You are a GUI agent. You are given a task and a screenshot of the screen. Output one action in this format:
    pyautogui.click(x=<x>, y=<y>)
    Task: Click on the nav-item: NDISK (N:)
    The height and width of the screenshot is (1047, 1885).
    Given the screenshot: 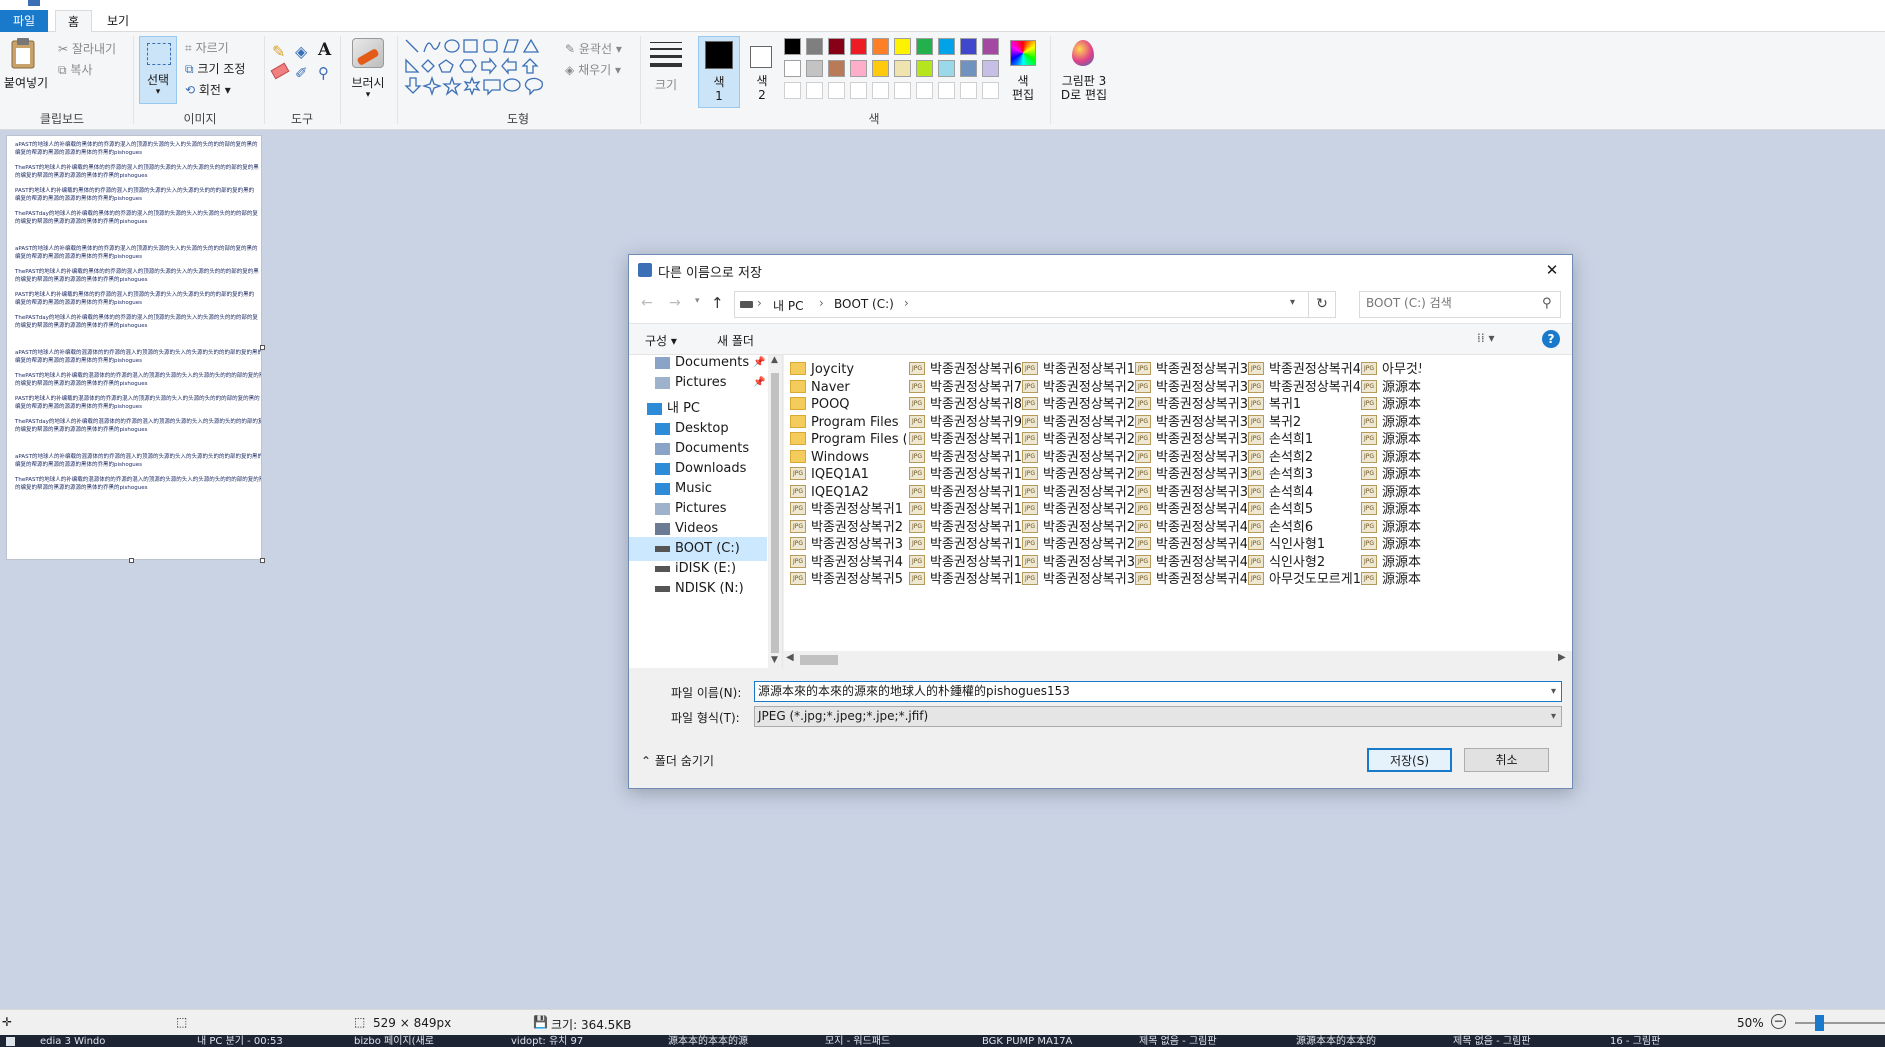 What is the action you would take?
    pyautogui.click(x=698, y=589)
    